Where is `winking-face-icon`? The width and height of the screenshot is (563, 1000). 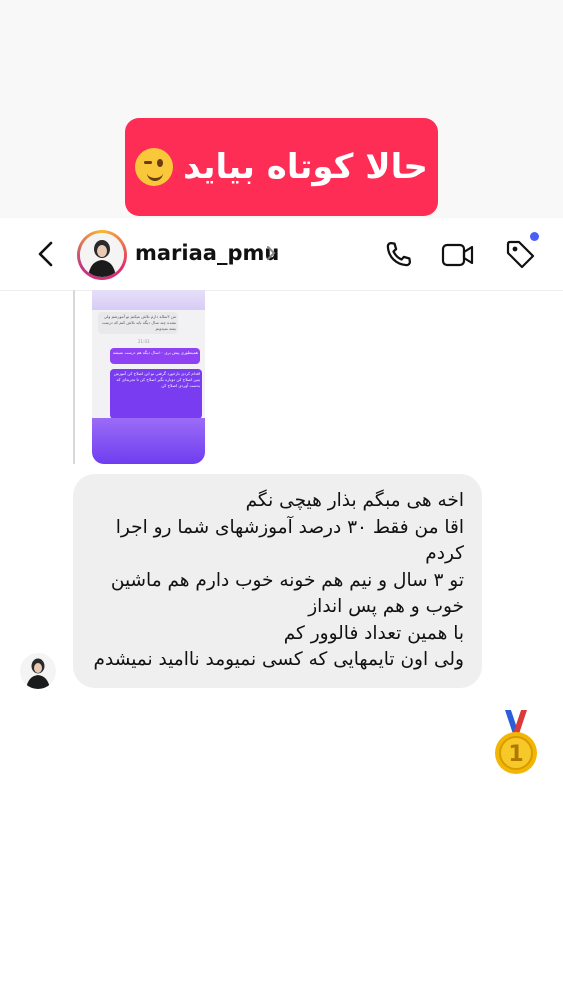
winking-face-icon is located at coordinates (154, 167).